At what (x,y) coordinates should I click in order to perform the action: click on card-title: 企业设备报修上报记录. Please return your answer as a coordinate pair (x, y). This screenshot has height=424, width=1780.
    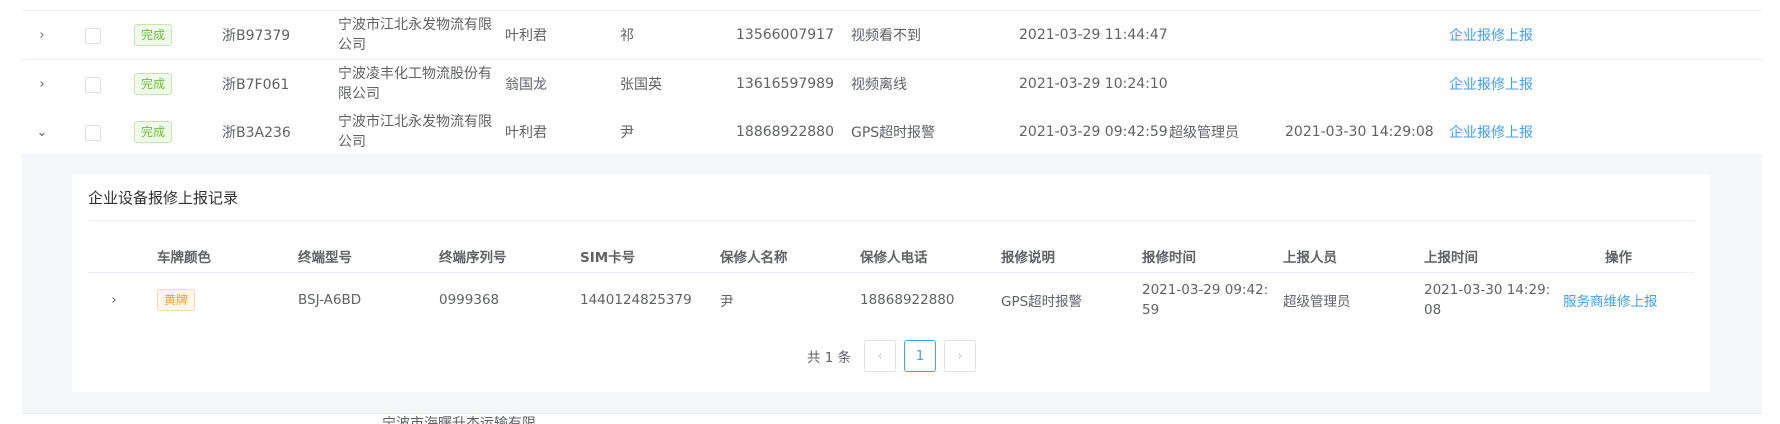
    Looking at the image, I should click on (891, 197).